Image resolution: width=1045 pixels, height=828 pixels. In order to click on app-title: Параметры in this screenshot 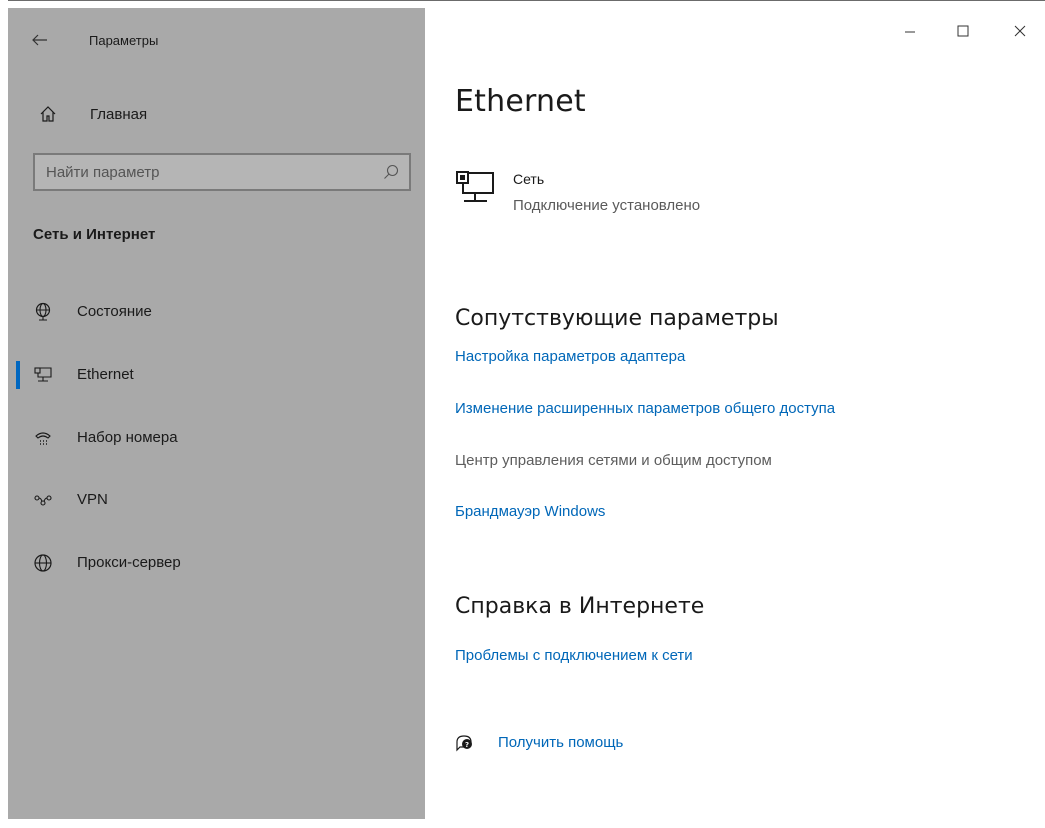, I will do `click(124, 40)`.